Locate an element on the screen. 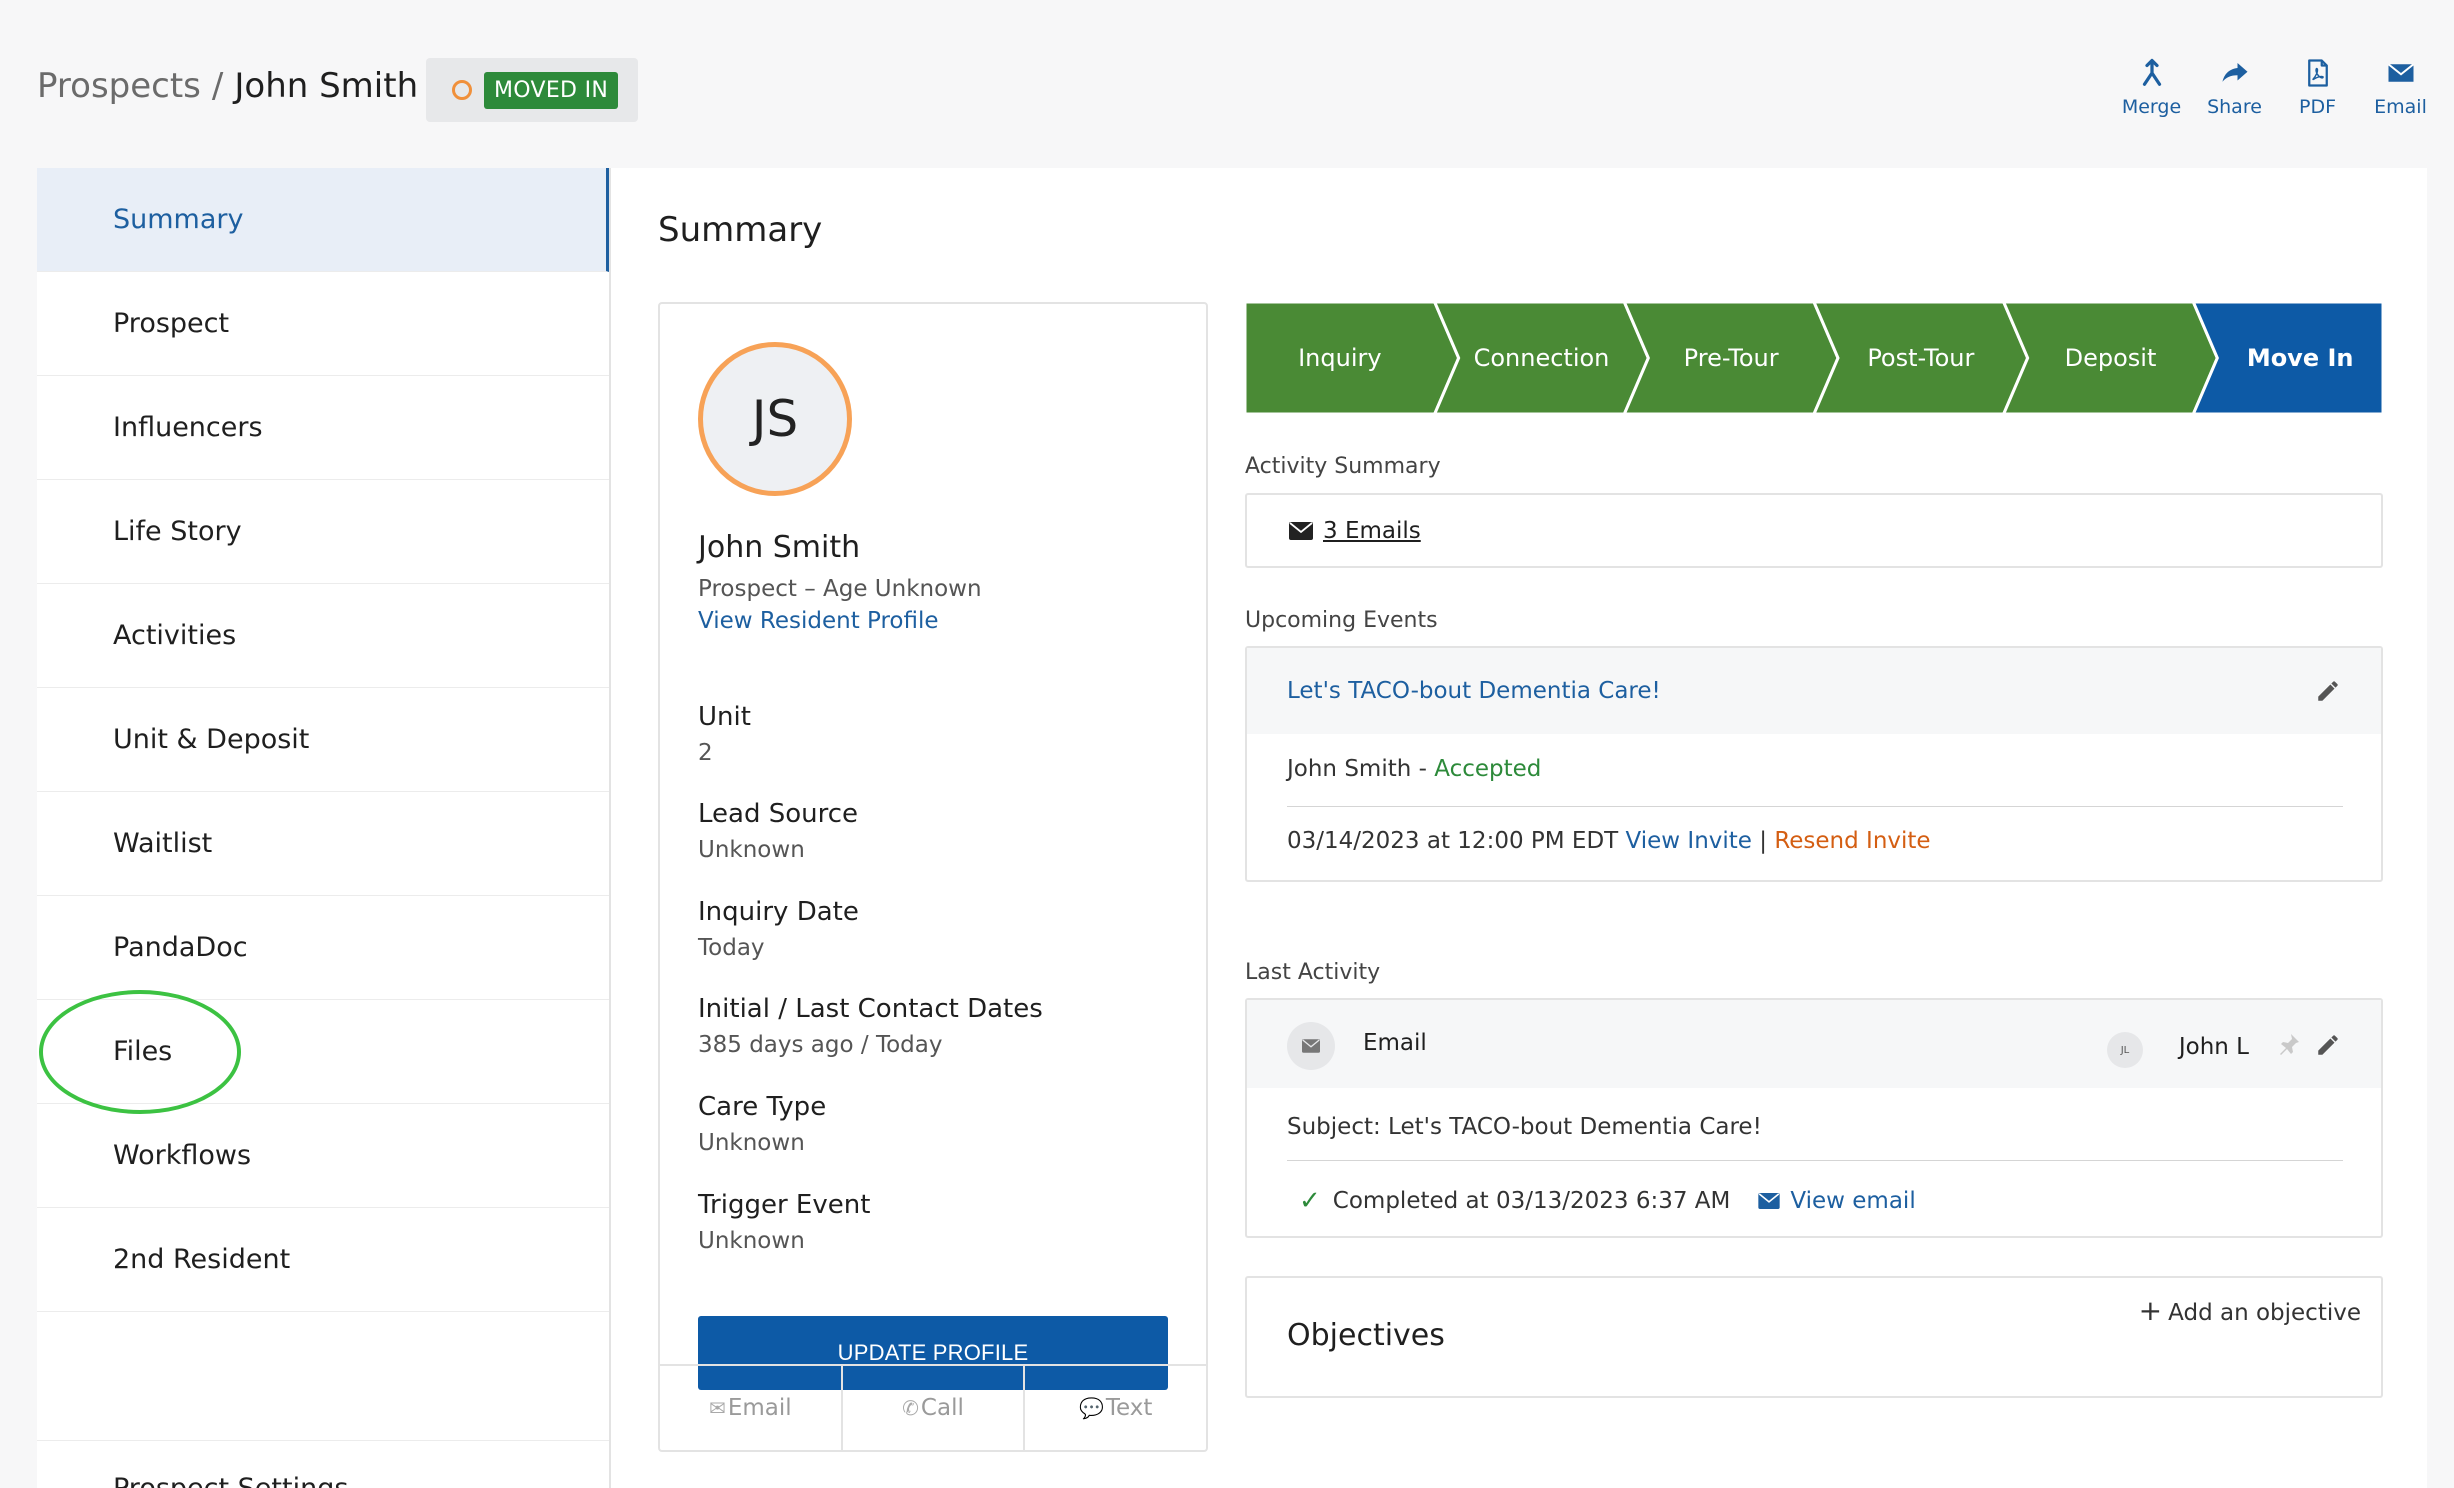 The height and width of the screenshot is (1488, 2454). field-label: Unit is located at coordinates (724, 717).